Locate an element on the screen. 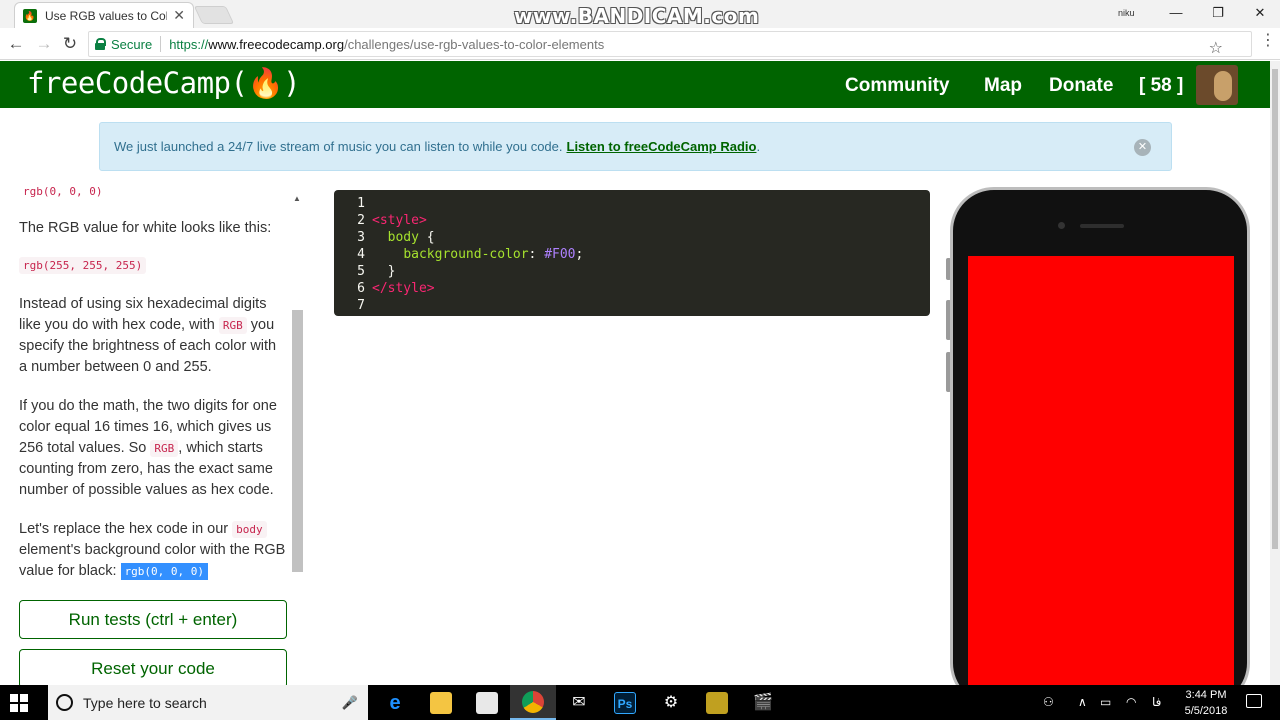 The image size is (1280, 720). radio-link: Listen to freeCodeCamp Radio is located at coordinates (662, 146).